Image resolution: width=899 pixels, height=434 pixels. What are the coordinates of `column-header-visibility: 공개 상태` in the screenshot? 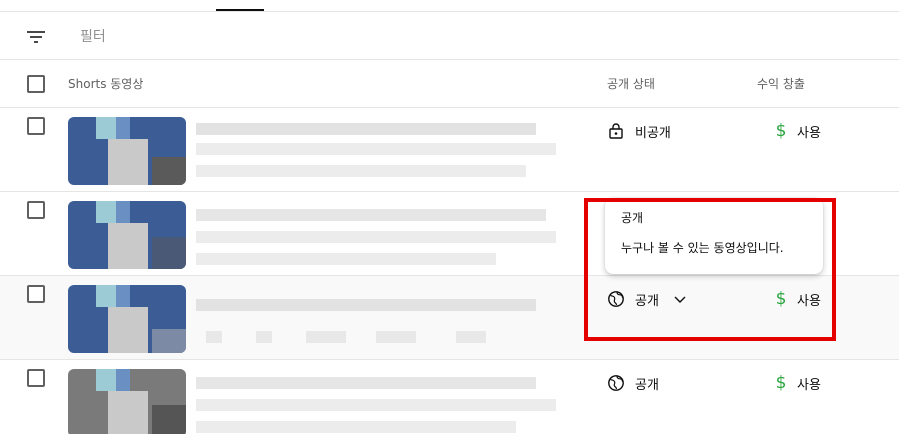 It's located at (631, 83).